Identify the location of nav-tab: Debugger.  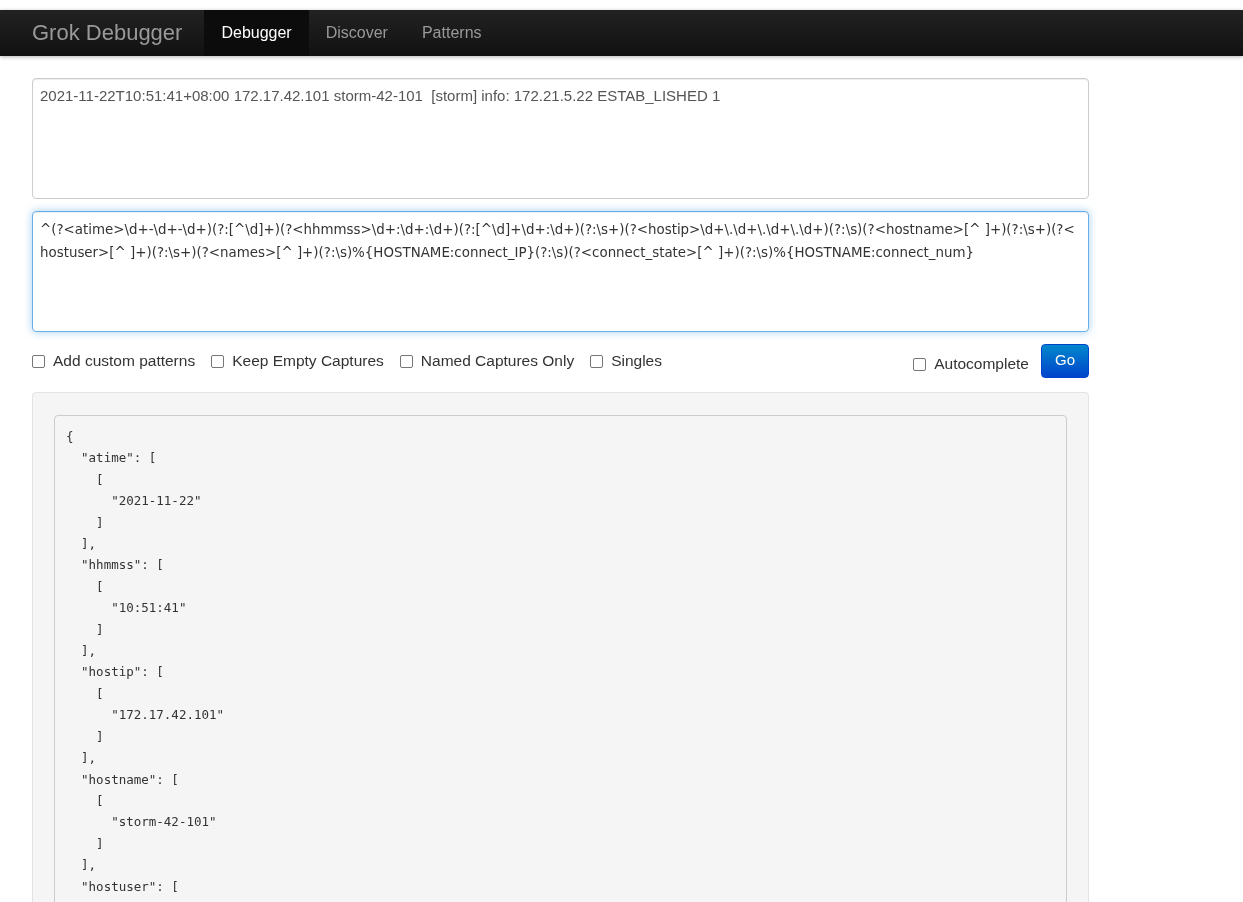
(256, 33).